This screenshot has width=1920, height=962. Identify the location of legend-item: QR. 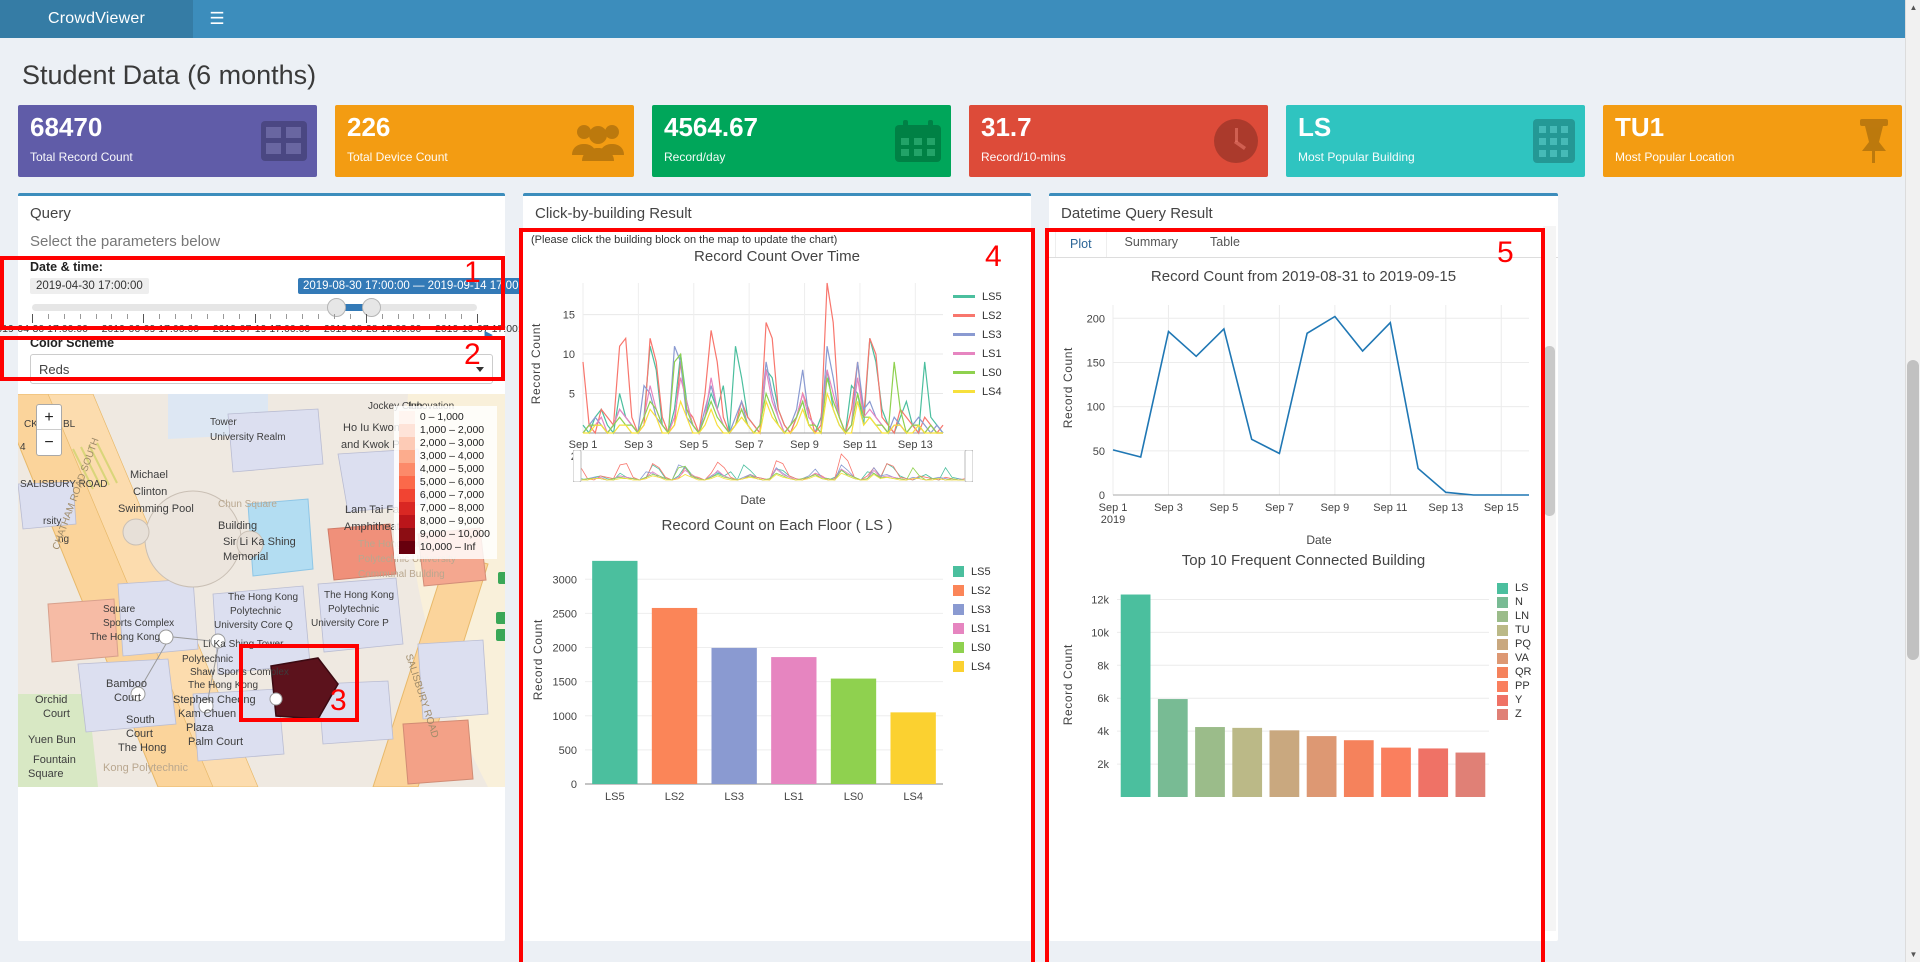
(1514, 672).